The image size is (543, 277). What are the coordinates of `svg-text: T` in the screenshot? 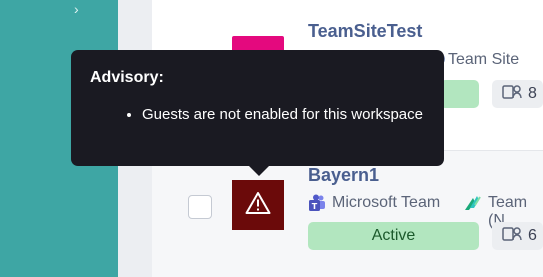 It's located at (315, 206).